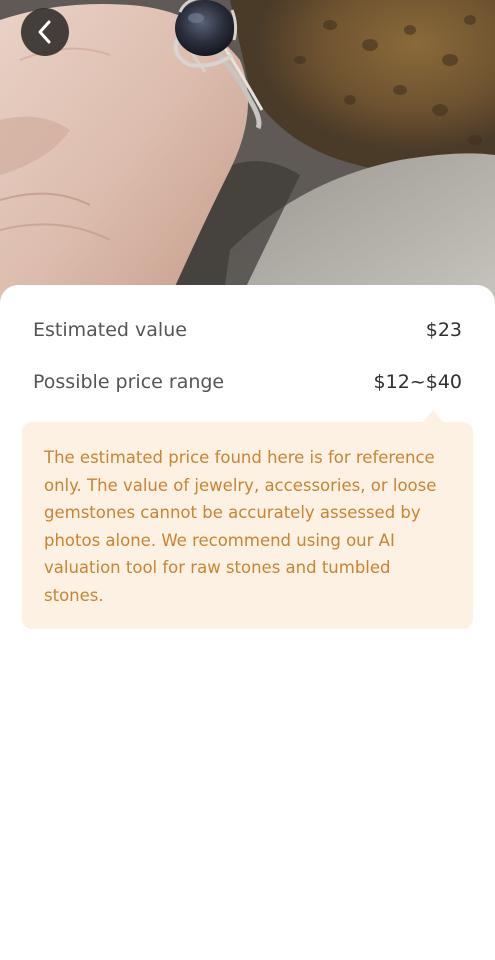 This screenshot has height=960, width=495. Describe the element at coordinates (110, 330) in the screenshot. I see `estimated-value-label: Estimated value` at that location.